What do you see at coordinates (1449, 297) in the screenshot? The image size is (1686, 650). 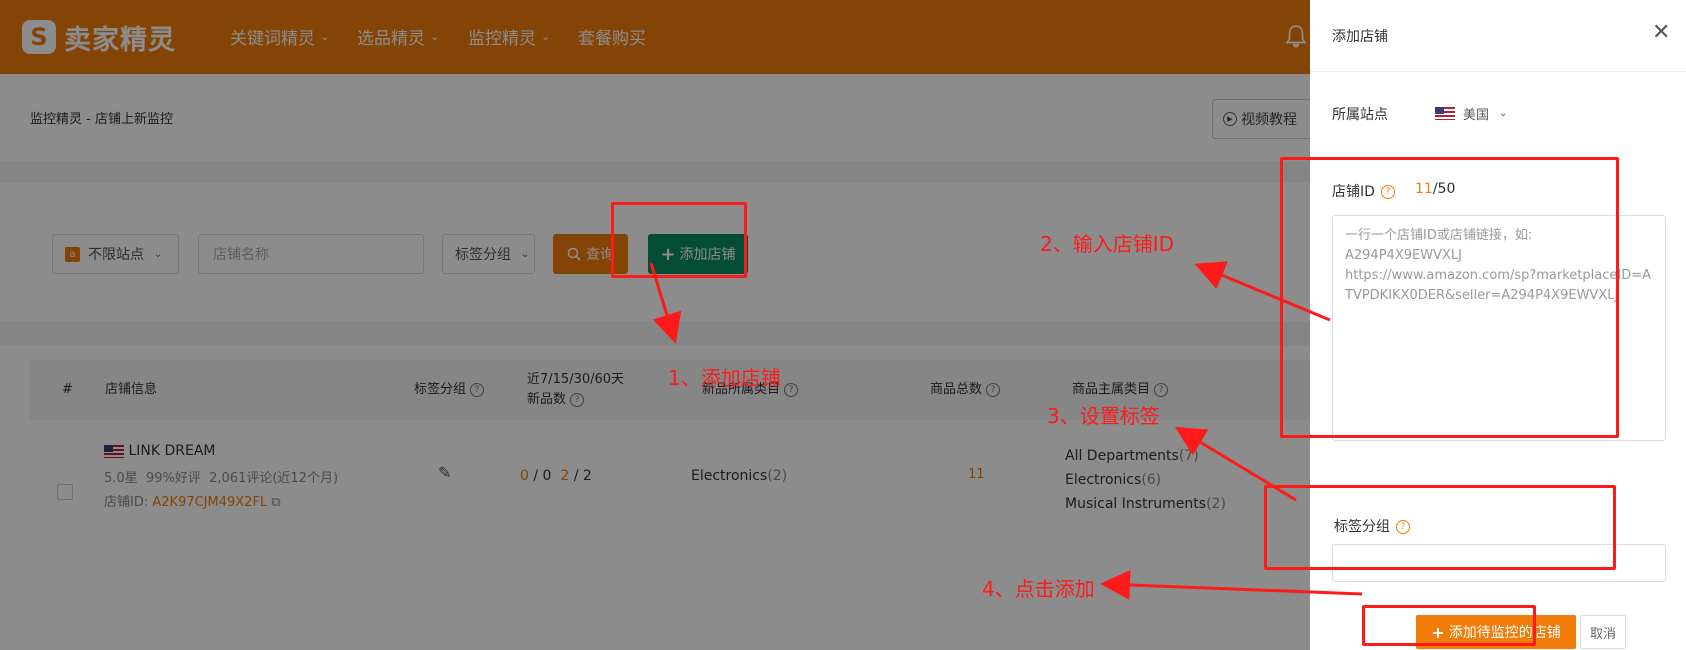 I see `annotation-box-store-id` at bounding box center [1449, 297].